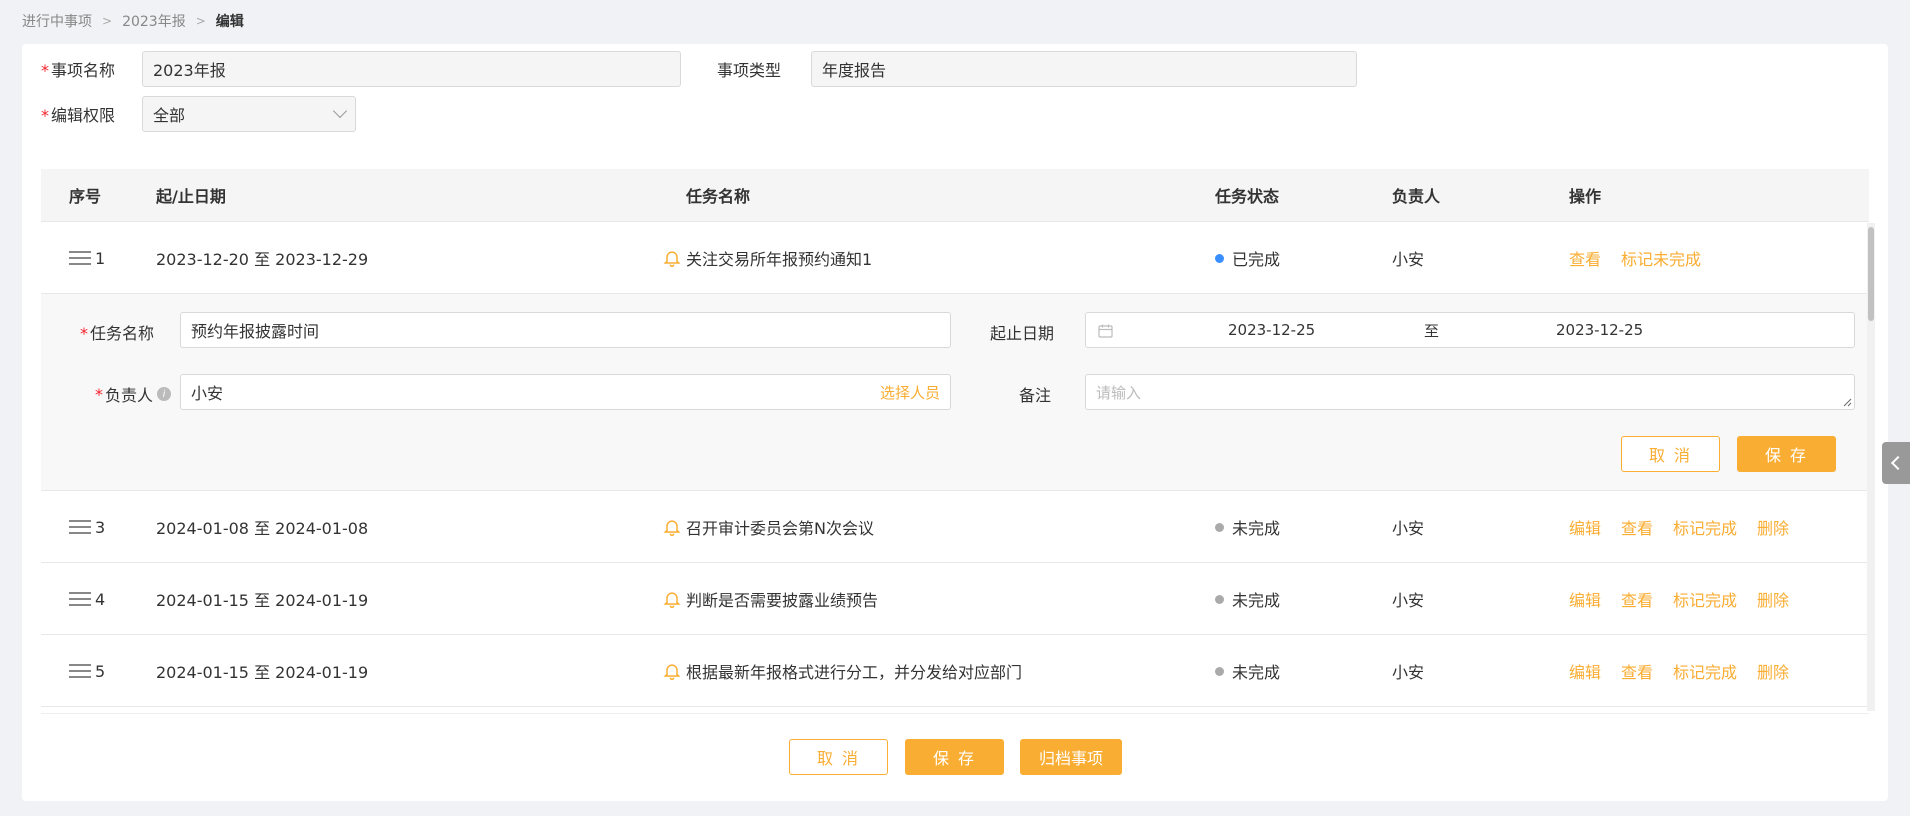  I want to click on task-name-label: * 任务名称, so click(117, 333).